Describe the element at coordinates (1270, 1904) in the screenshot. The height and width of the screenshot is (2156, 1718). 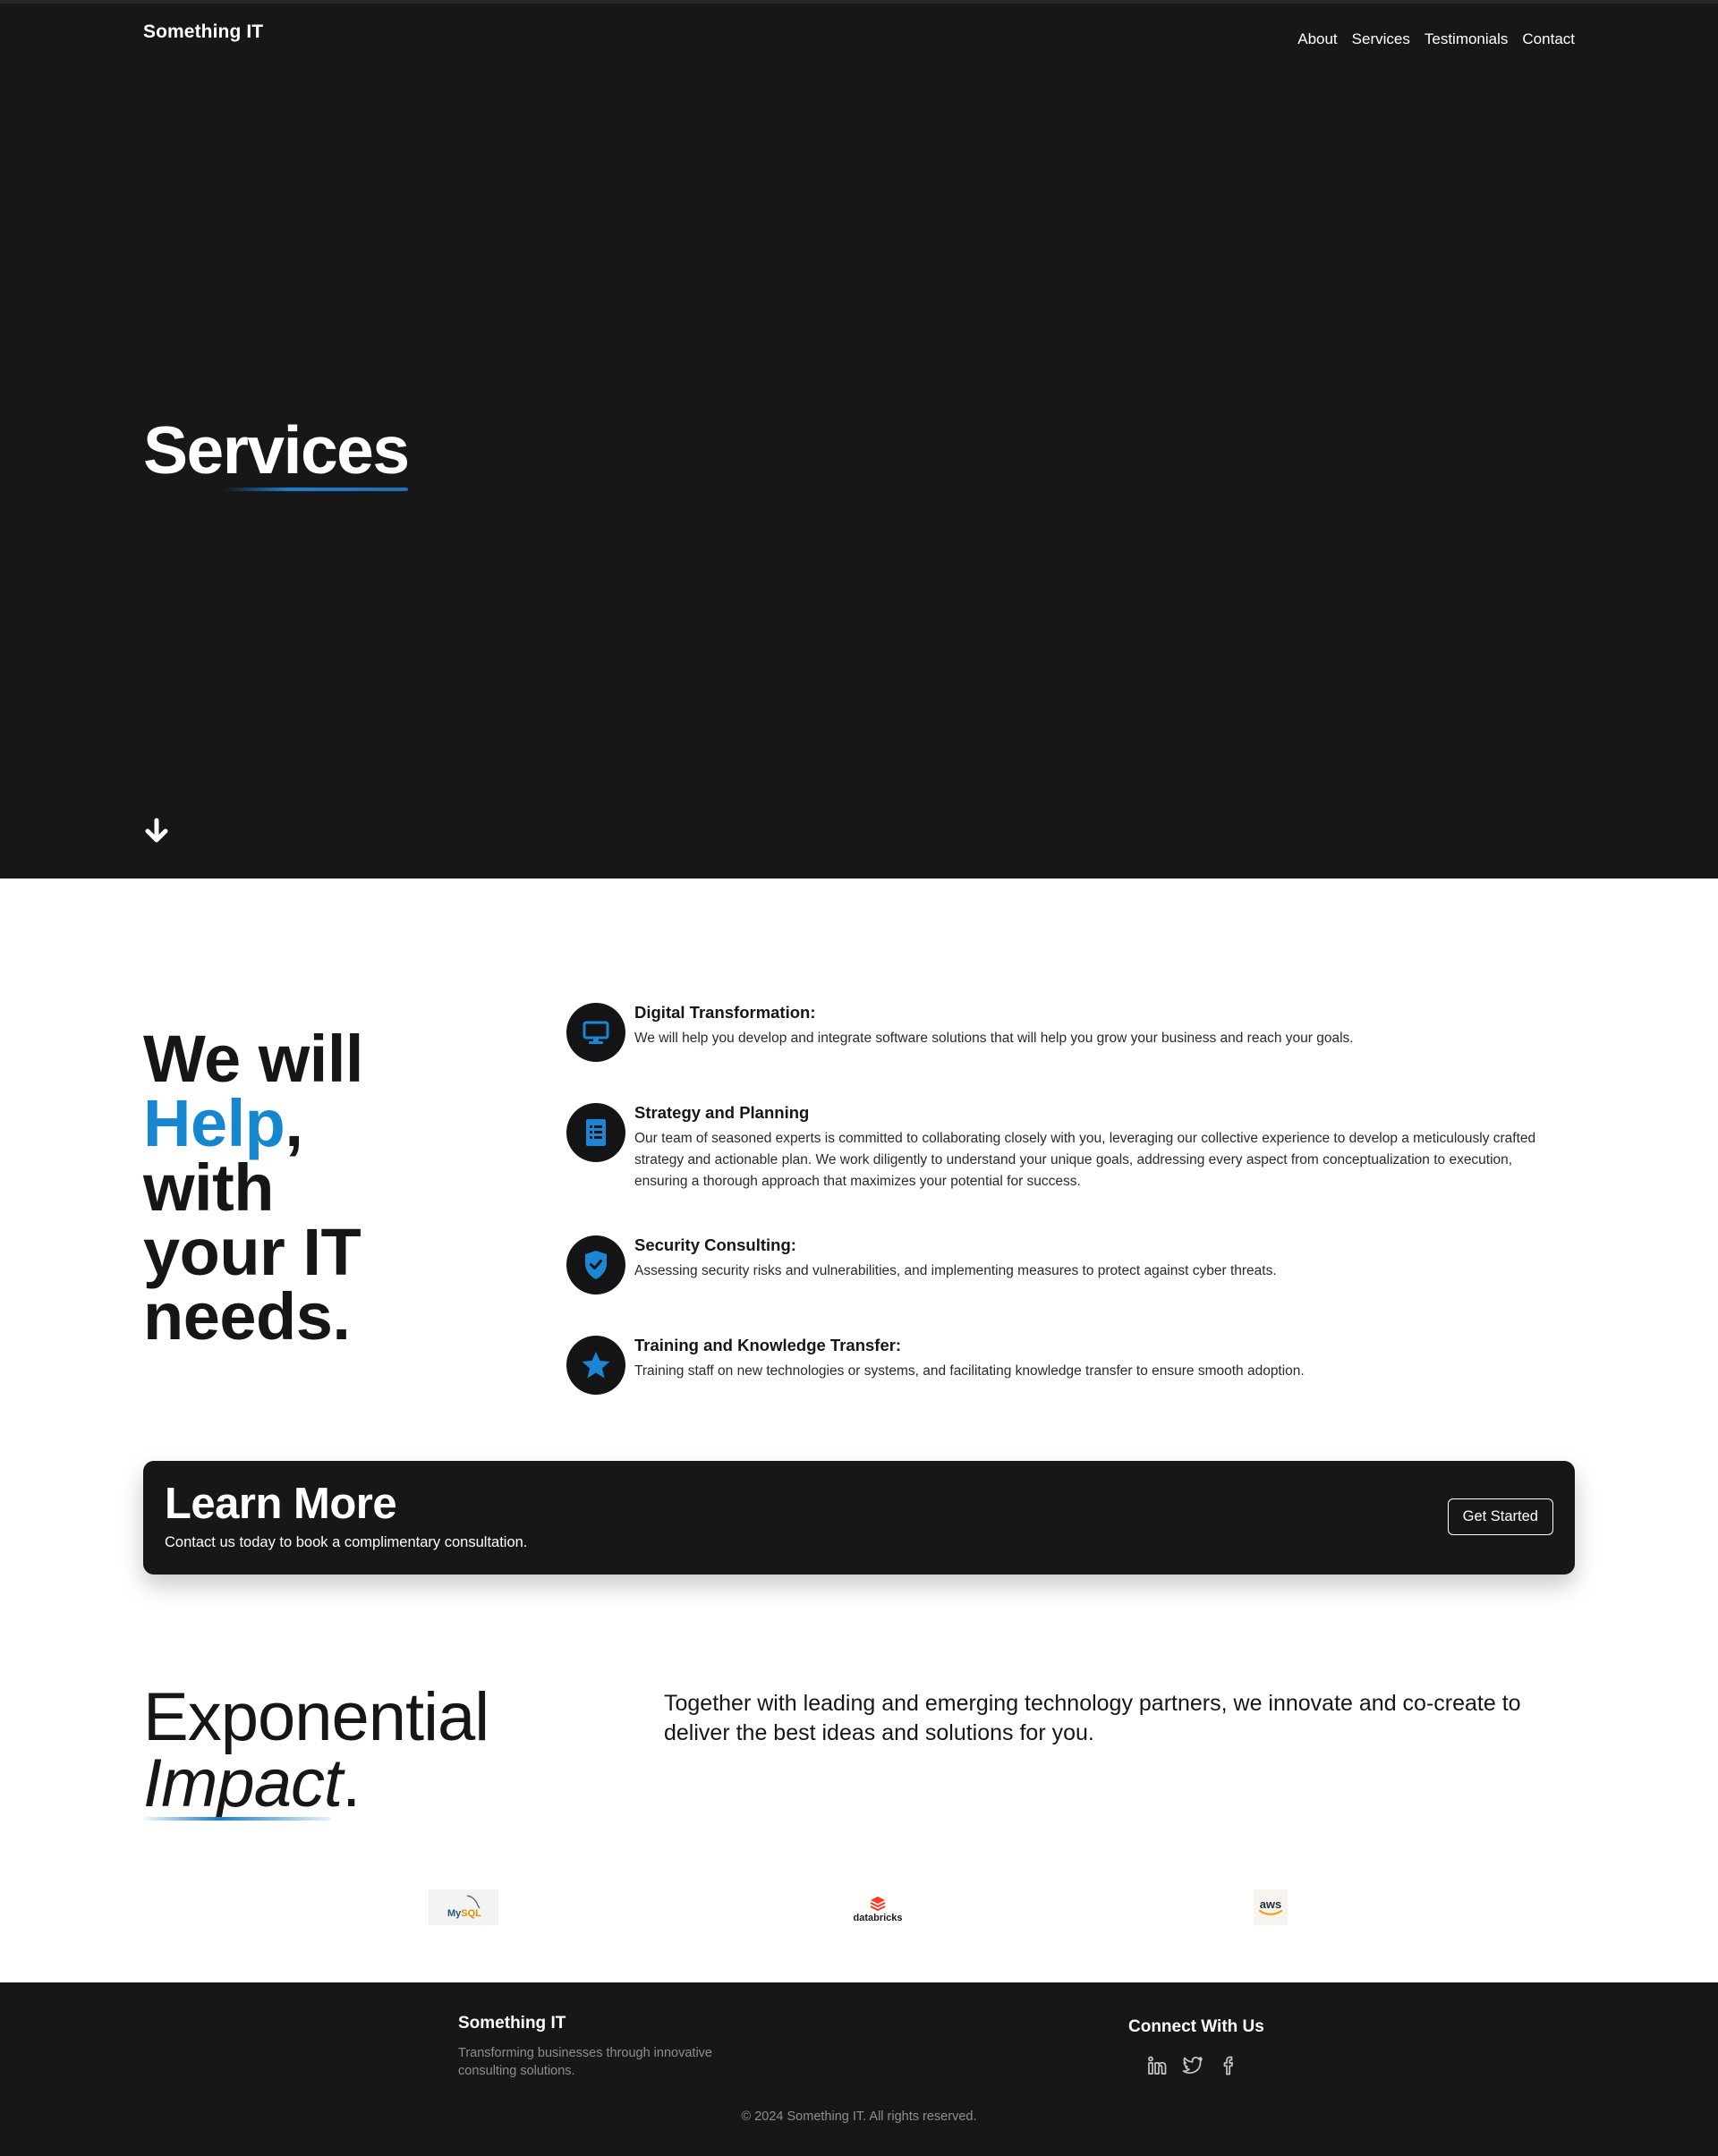
I see `aws-wordmark: aws` at that location.